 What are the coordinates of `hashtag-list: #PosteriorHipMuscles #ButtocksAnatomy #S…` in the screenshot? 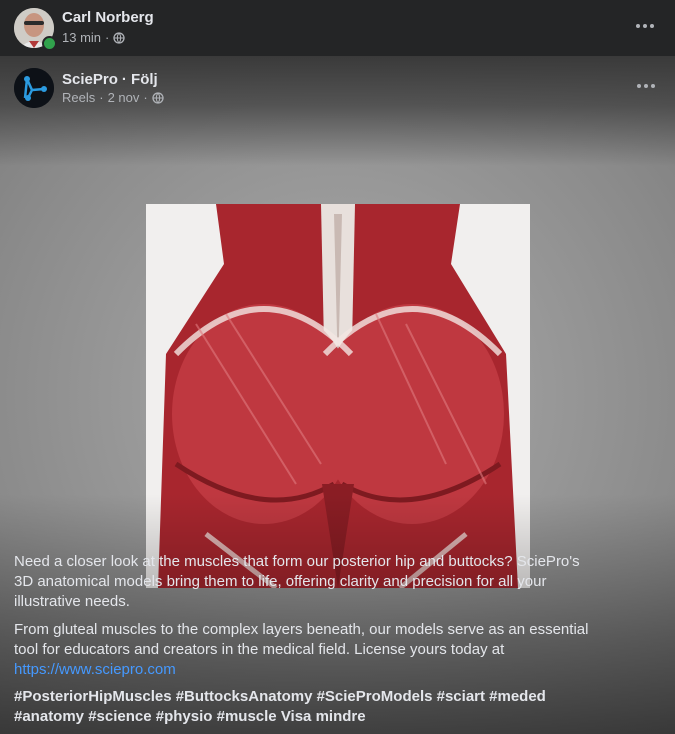 It's located at (294, 707).